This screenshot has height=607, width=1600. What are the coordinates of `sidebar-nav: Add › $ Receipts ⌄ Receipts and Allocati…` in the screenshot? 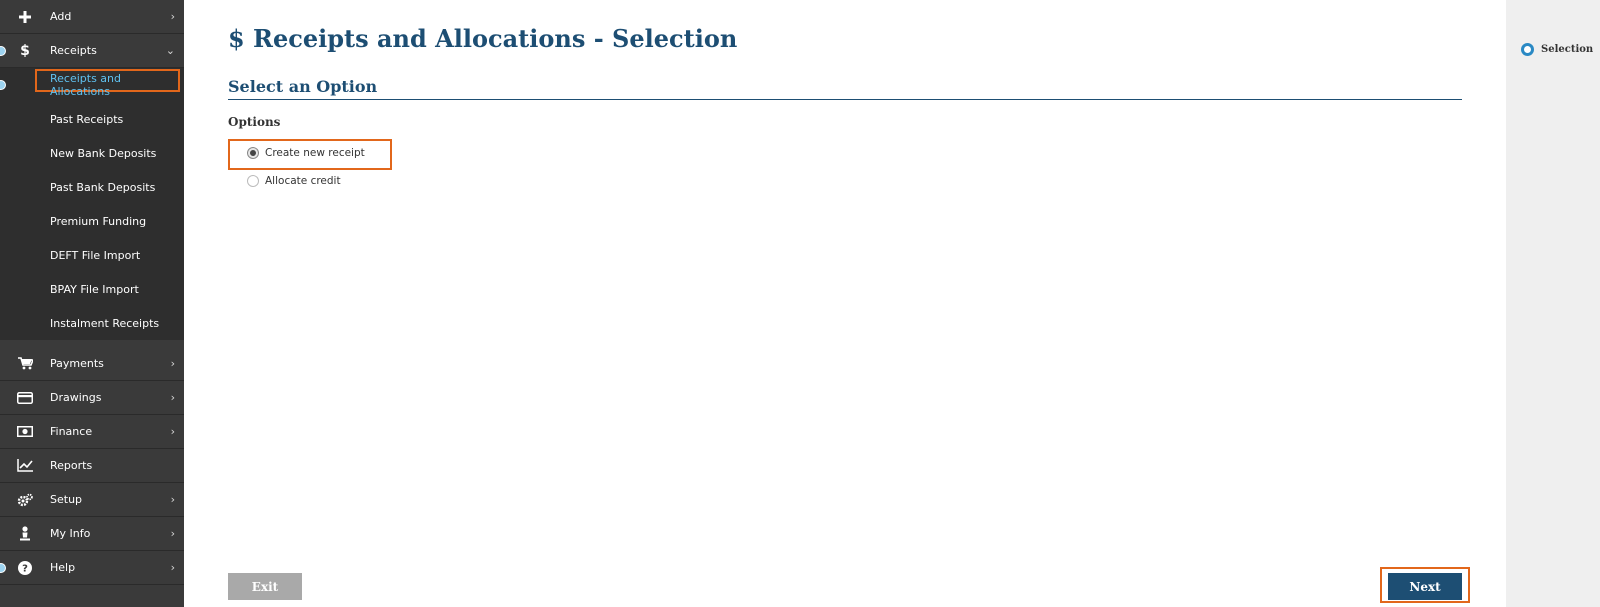 It's located at (92, 303).